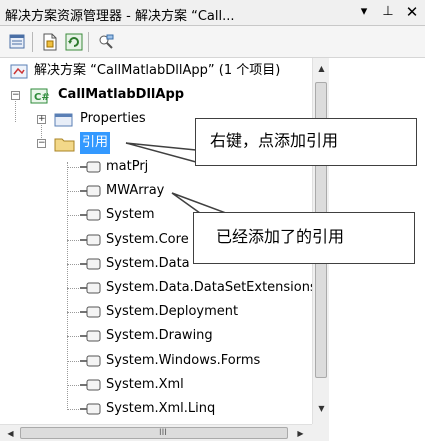 The width and height of the screenshot is (425, 447). Describe the element at coordinates (300, 433) in the screenshot. I see `scroll-right-arrow: ▶` at that location.